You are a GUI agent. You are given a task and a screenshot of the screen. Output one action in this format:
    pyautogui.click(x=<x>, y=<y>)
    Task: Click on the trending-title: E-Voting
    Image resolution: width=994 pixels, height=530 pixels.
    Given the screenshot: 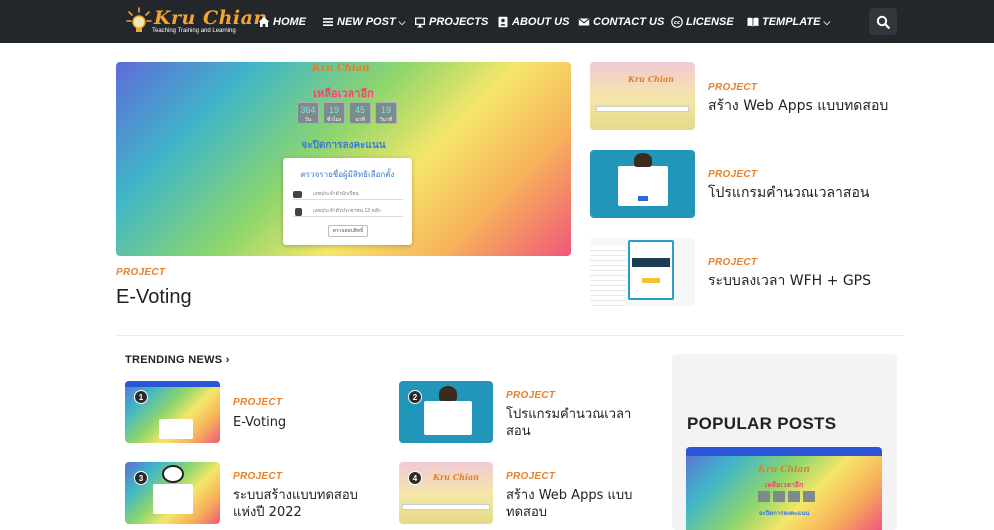 What is the action you would take?
    pyautogui.click(x=259, y=422)
    